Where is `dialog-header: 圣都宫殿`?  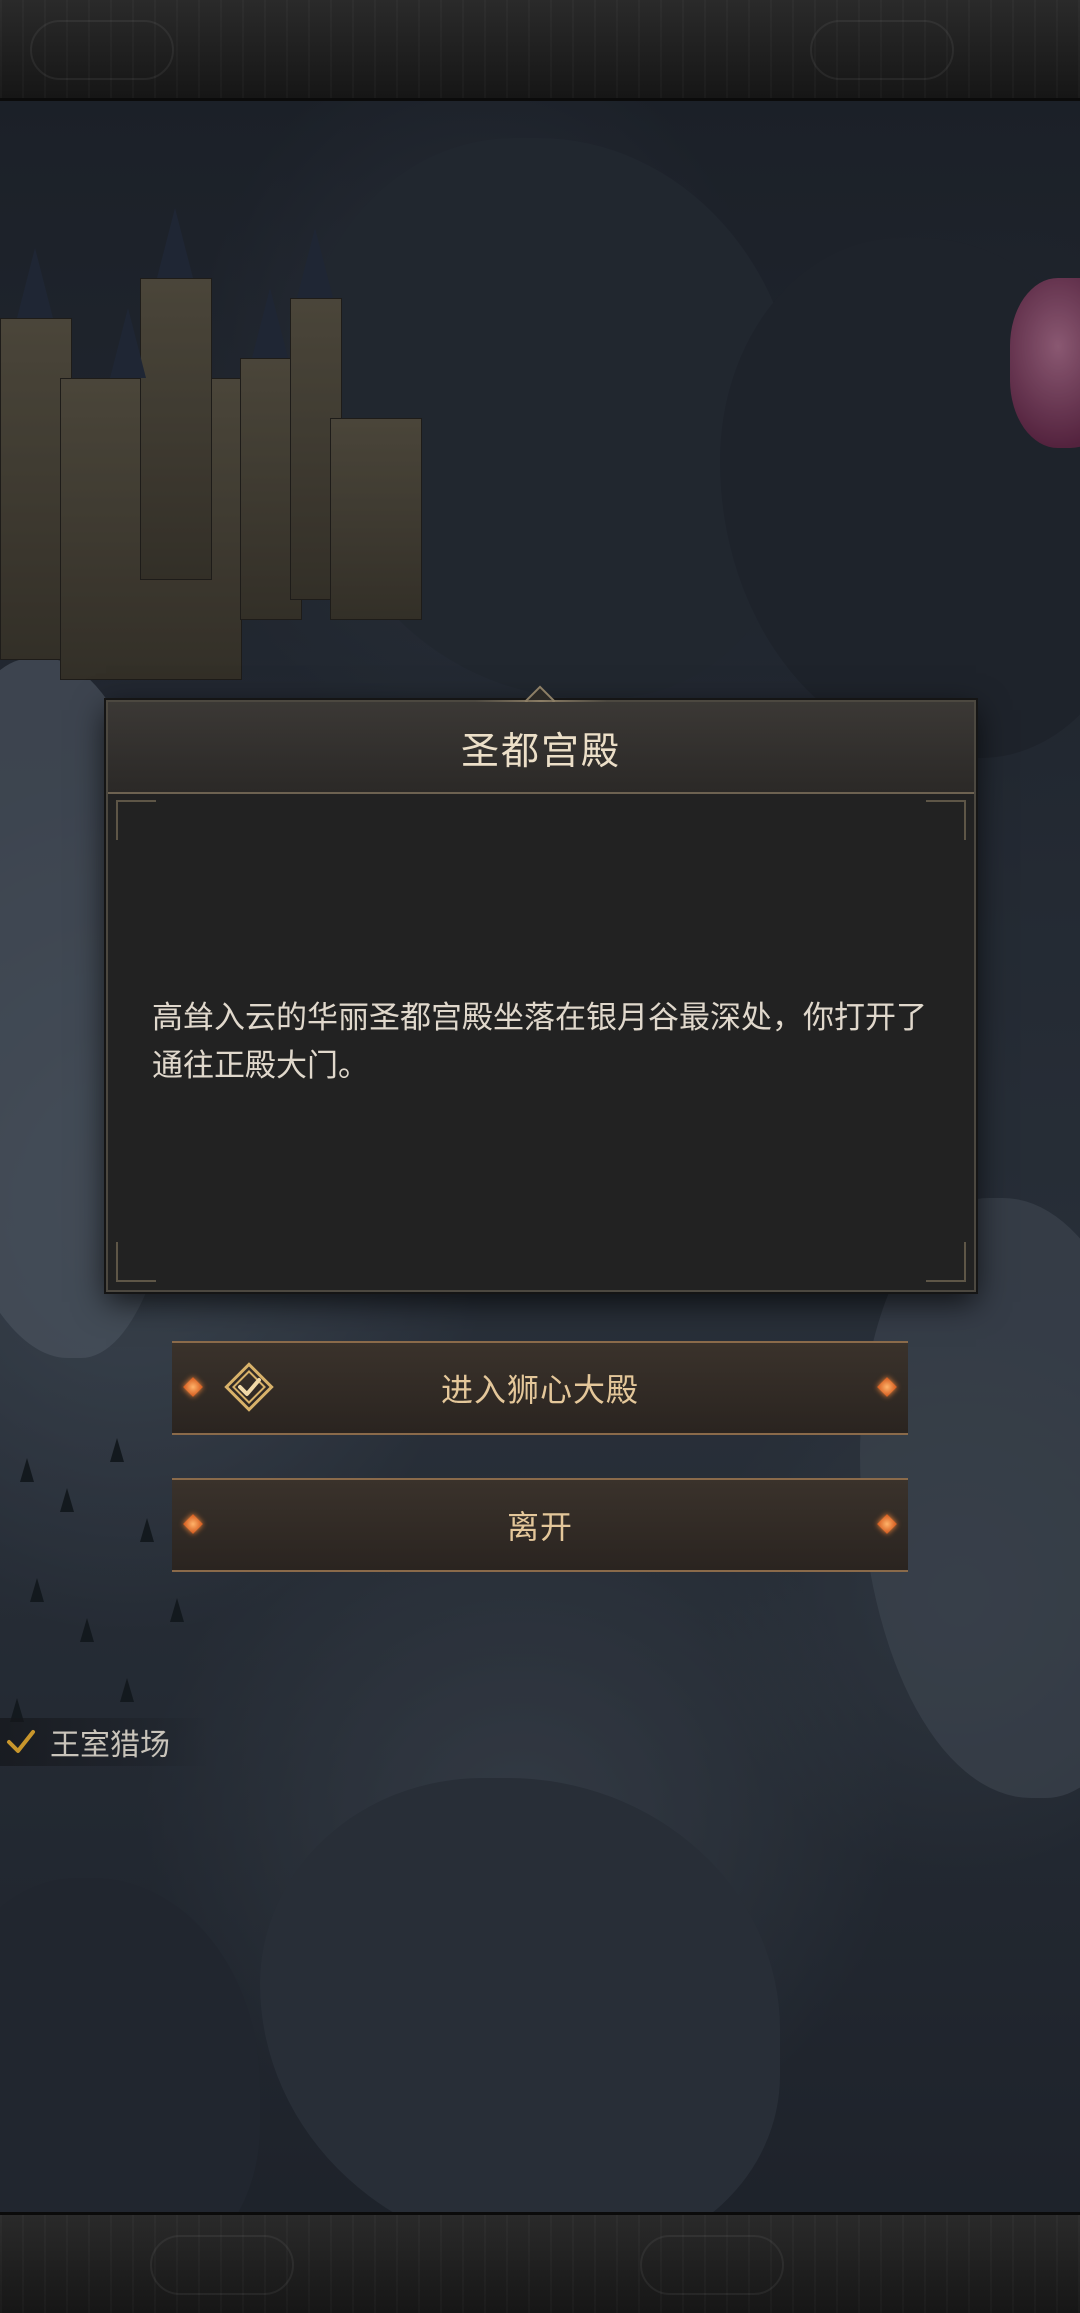 dialog-header: 圣都宫殿 is located at coordinates (541, 748).